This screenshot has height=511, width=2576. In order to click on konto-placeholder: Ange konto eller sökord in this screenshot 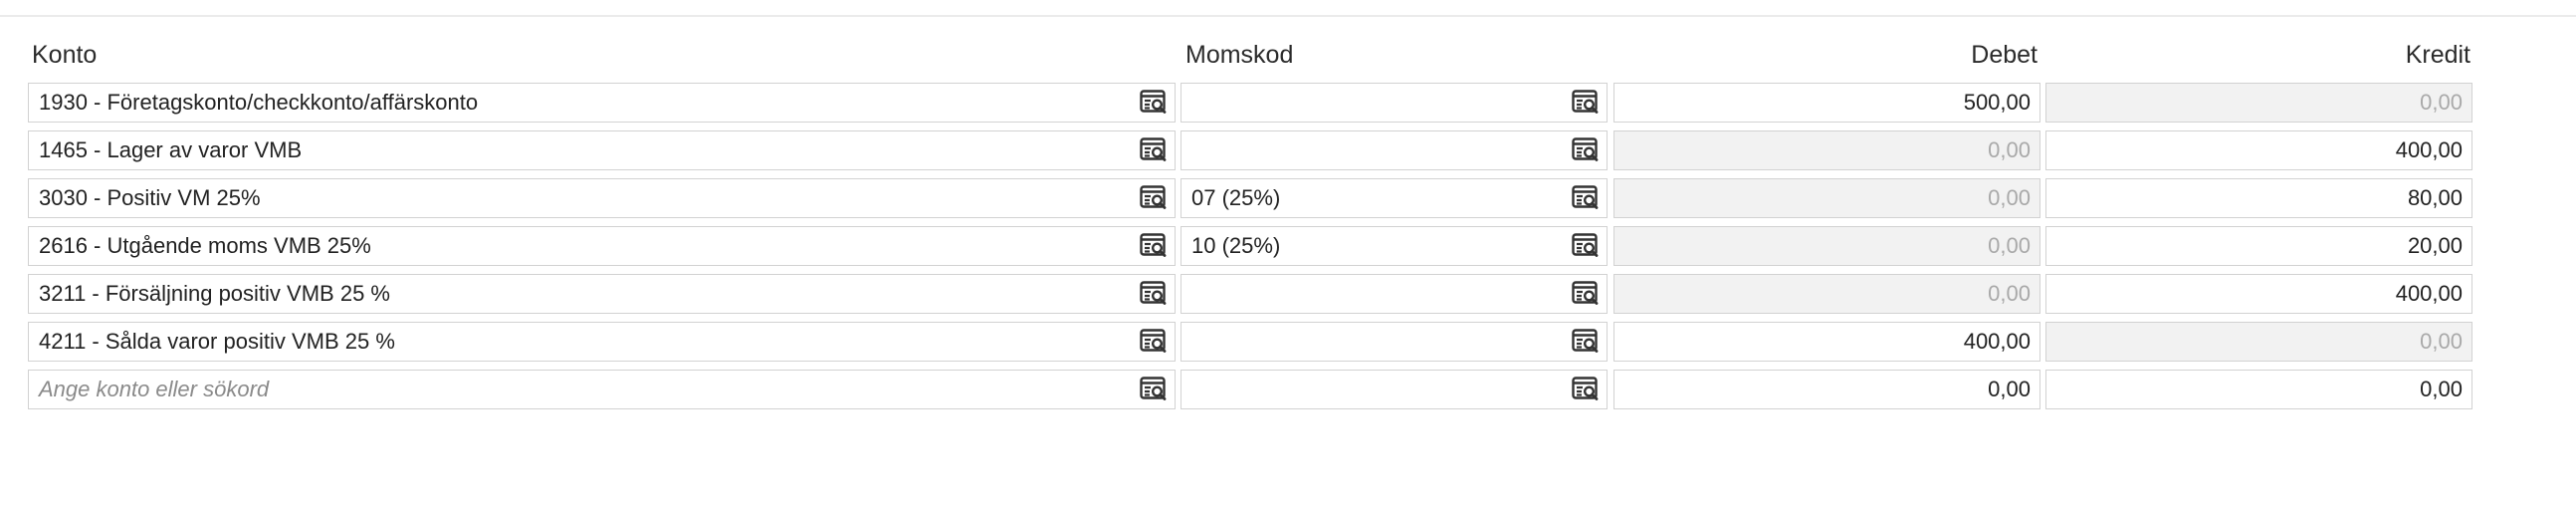, I will do `click(154, 389)`.